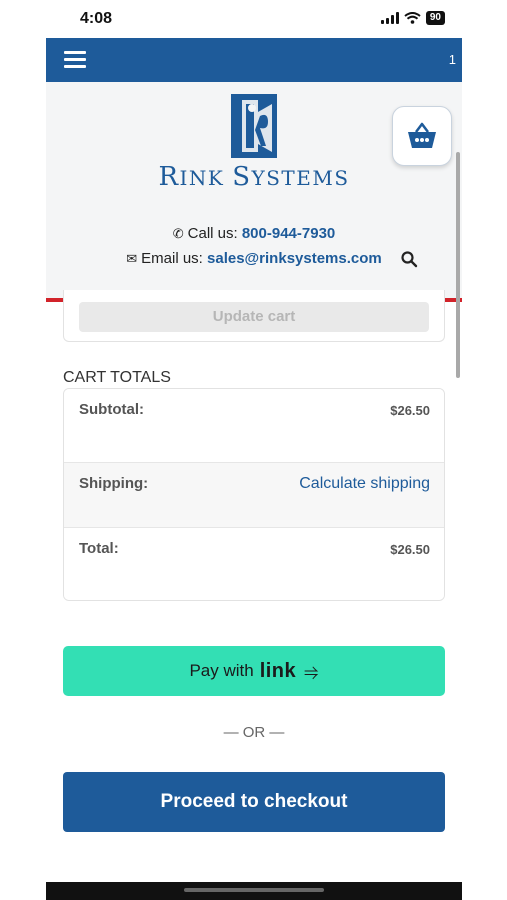  Describe the element at coordinates (114, 483) in the screenshot. I see `shipping-label: Shipping:` at that location.